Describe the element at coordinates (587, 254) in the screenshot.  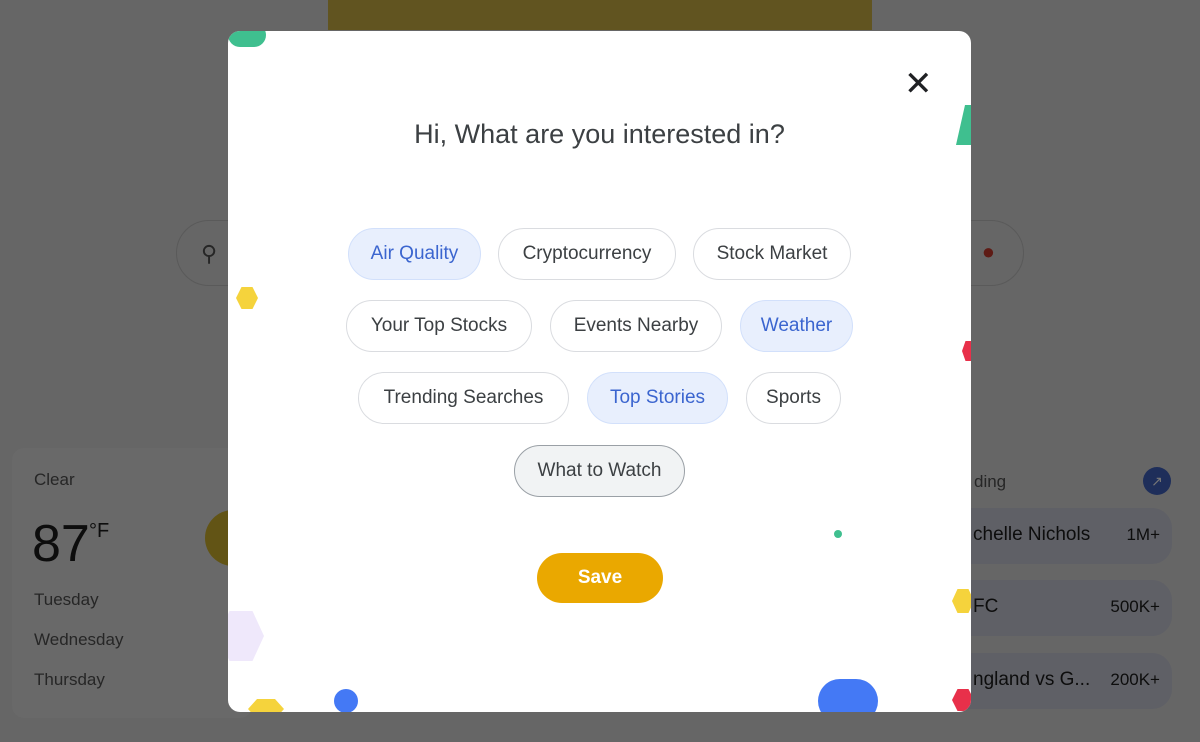
I see `topic-chip-cryptocurrency: Cryptocurrency` at that location.